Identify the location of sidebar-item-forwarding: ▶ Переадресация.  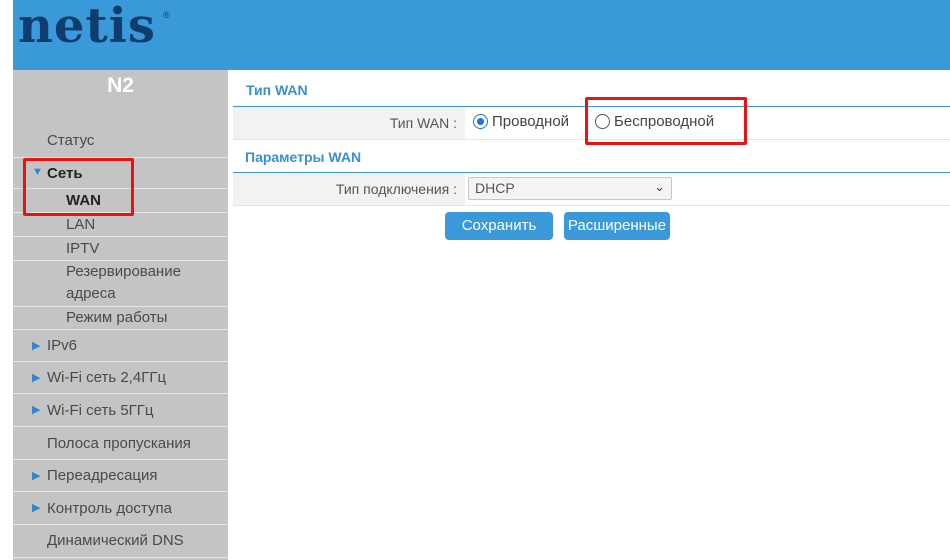
(120, 476).